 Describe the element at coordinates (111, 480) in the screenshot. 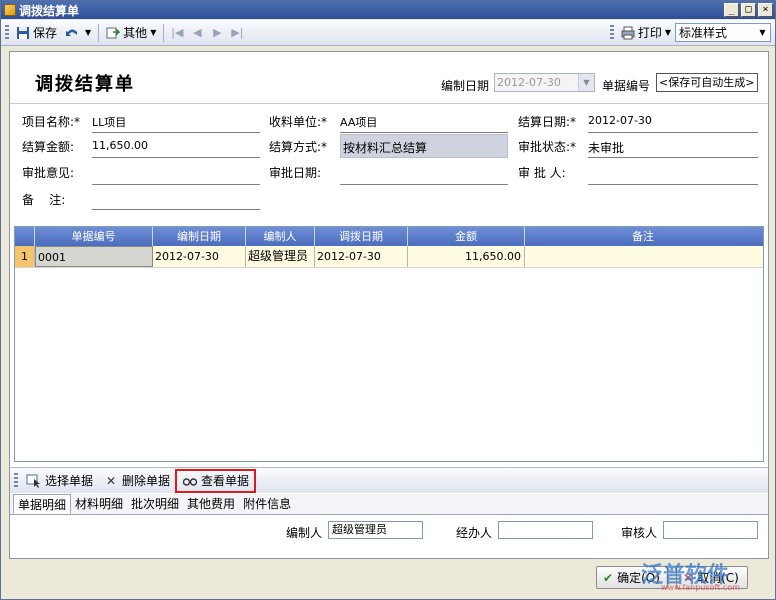

I see `delete-x-icon: ✕` at that location.